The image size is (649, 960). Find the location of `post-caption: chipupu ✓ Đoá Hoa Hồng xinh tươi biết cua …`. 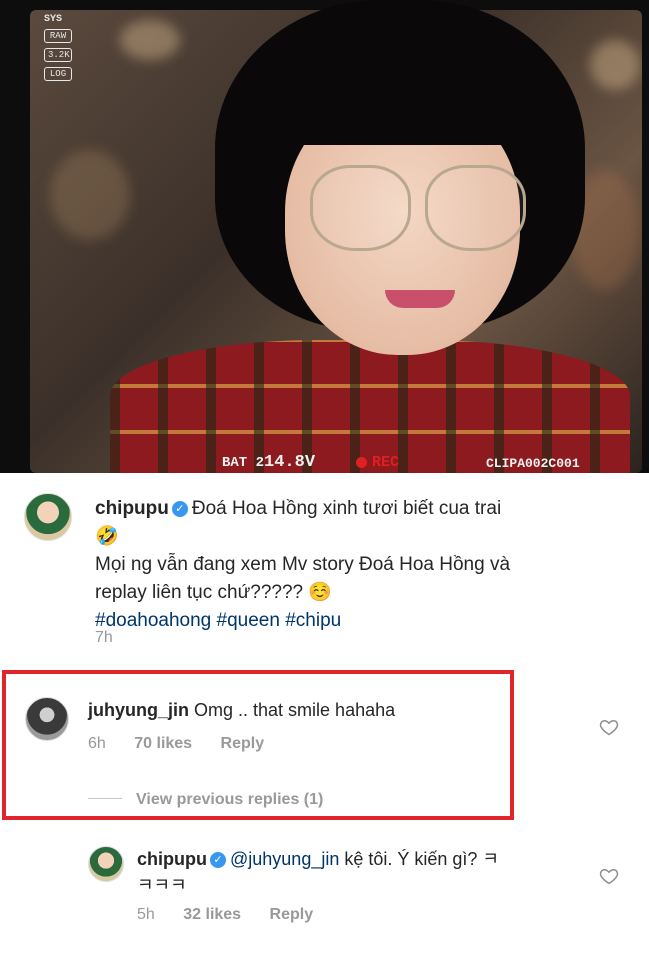

post-caption: chipupu ✓ Đoá Hoa Hồng xinh tươi biết cua … is located at coordinates (355, 565).